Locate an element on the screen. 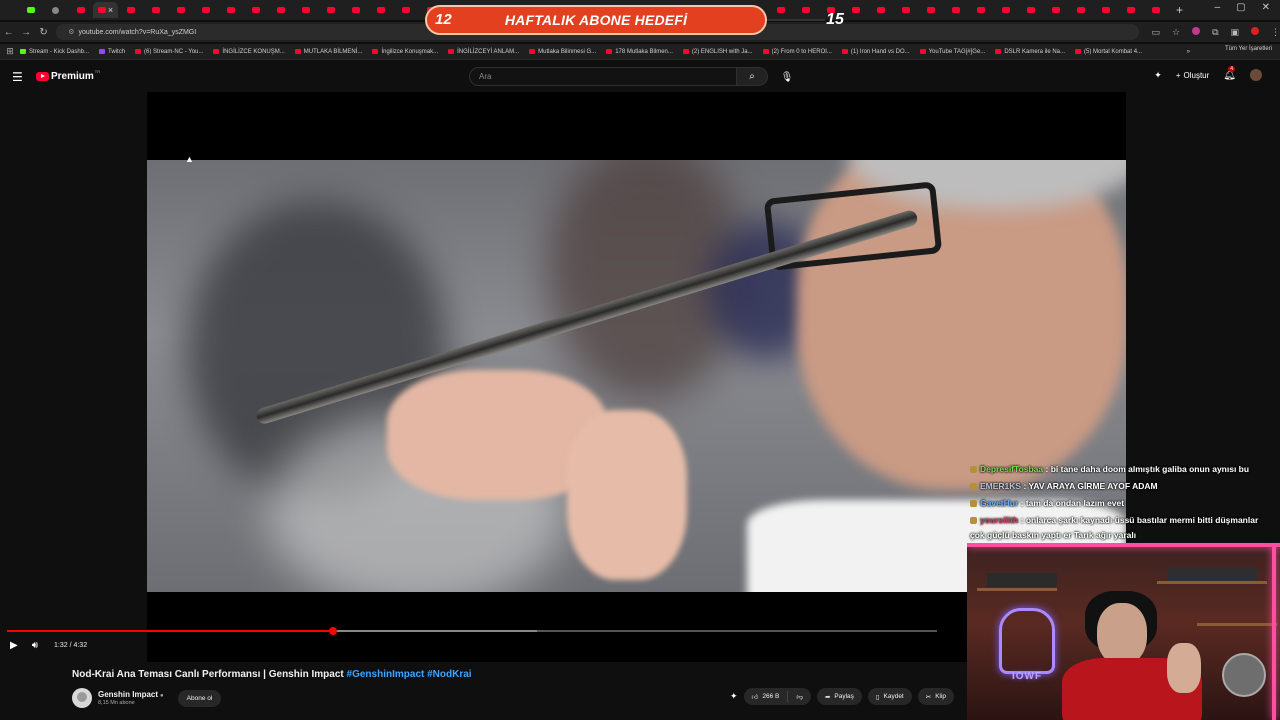 This screenshot has height=720, width=1280. chat-username: GavetHur is located at coordinates (999, 503).